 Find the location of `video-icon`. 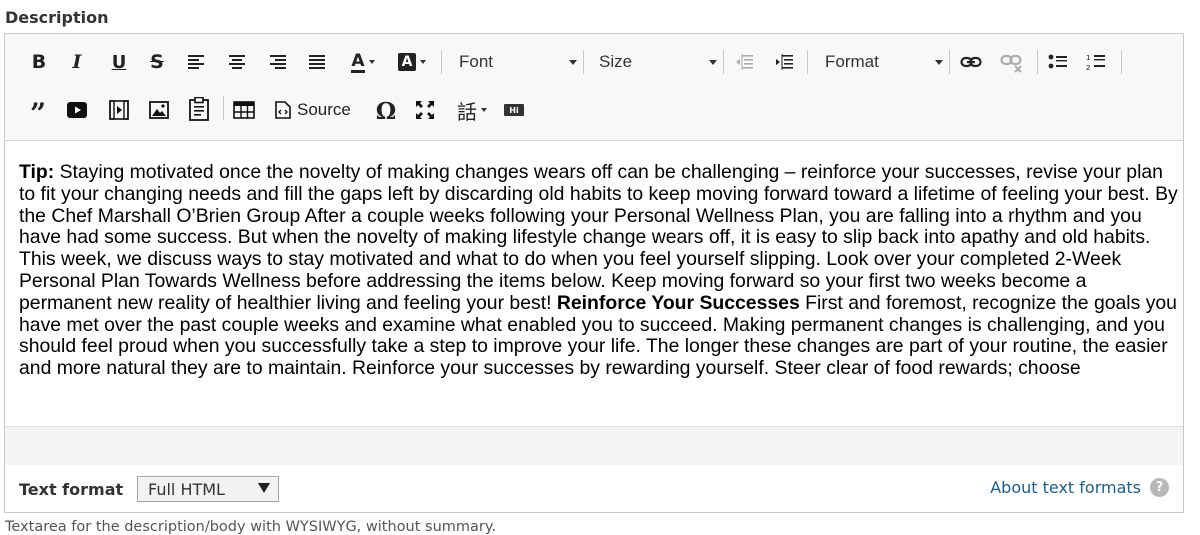

video-icon is located at coordinates (119, 110).